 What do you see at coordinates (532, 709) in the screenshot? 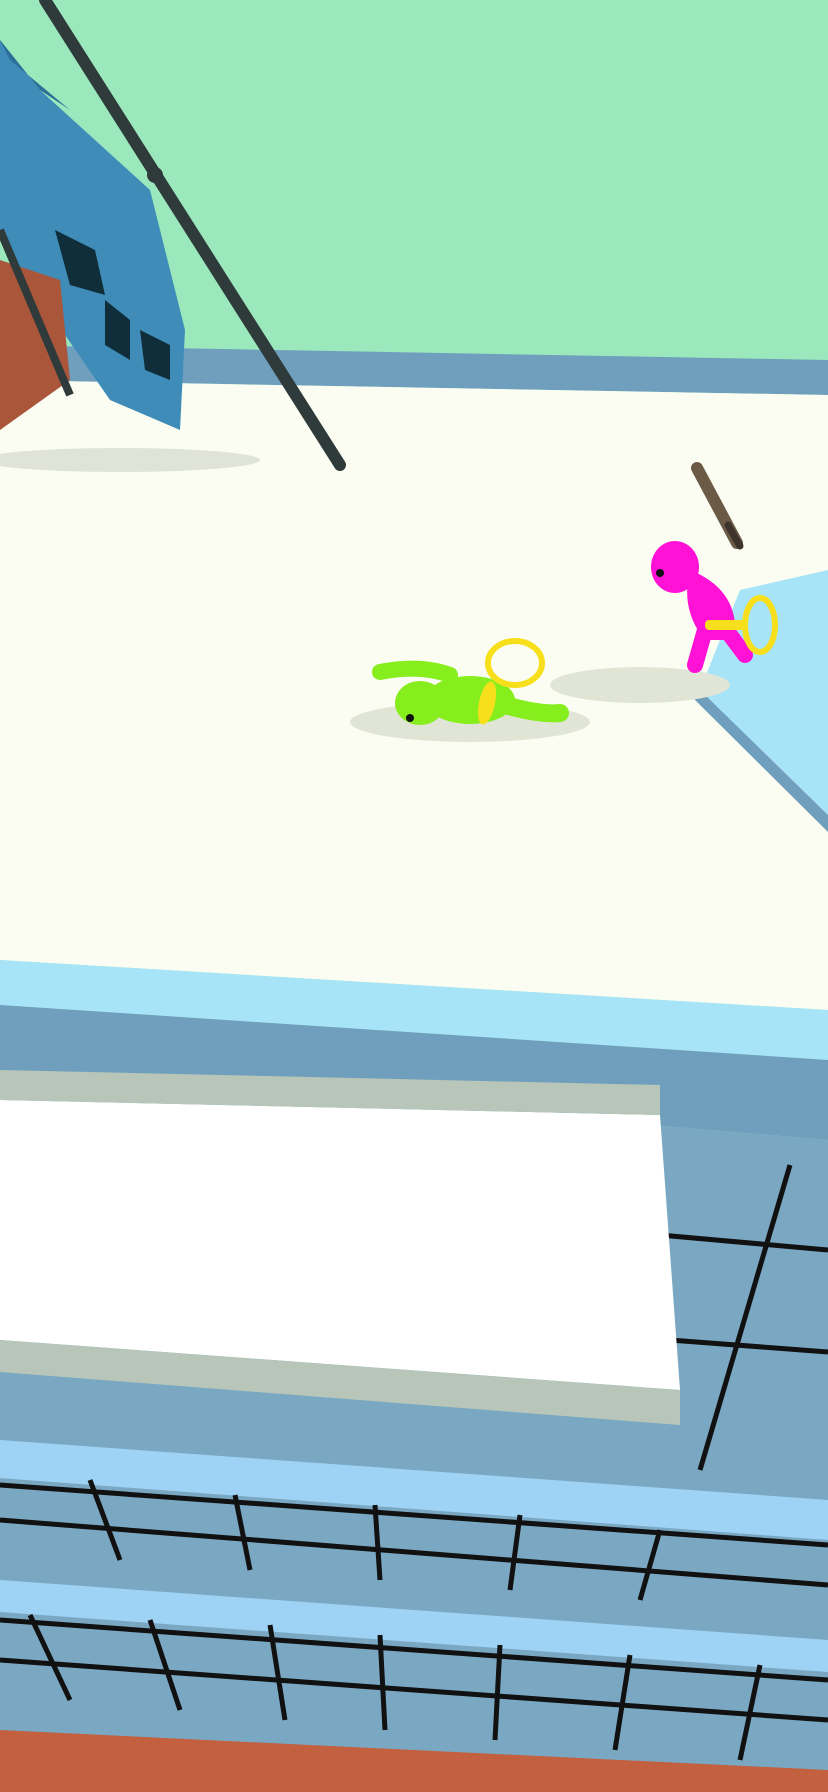
I see `green-leg` at bounding box center [532, 709].